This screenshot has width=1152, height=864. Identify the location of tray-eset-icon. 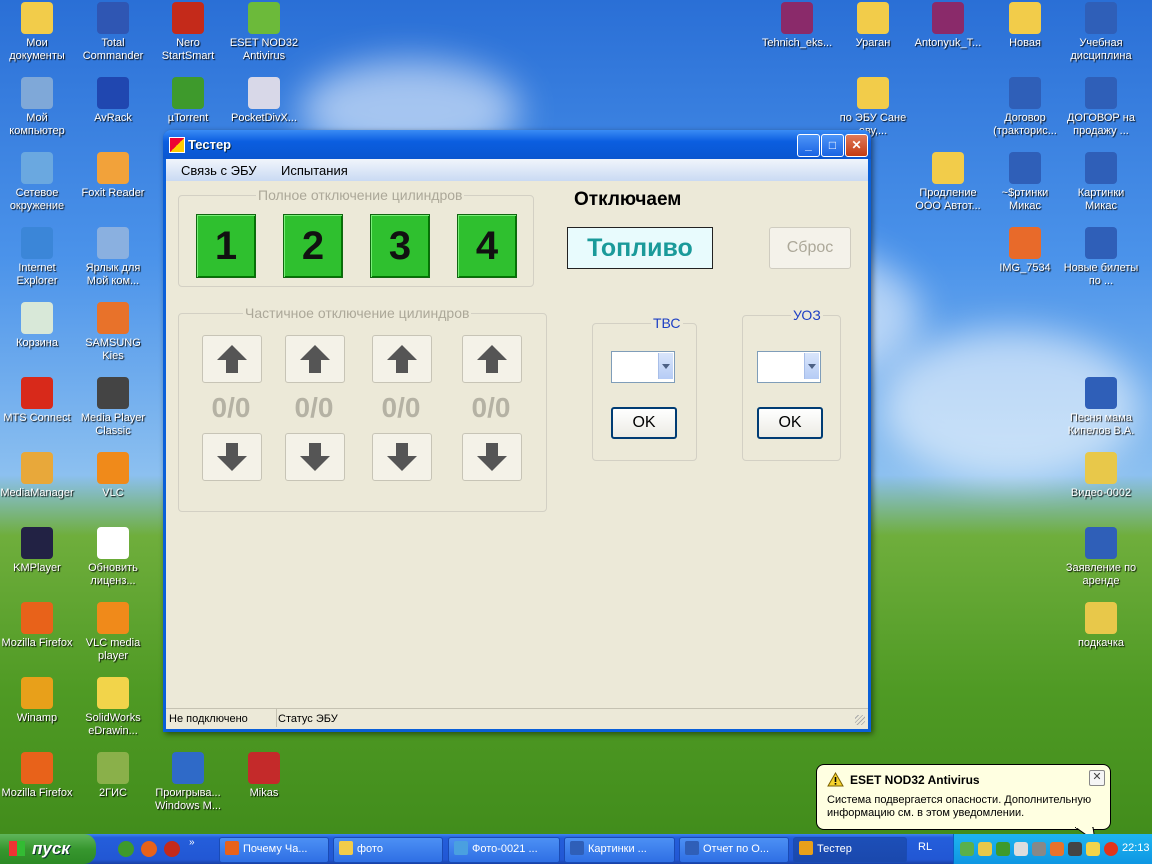
(1111, 849).